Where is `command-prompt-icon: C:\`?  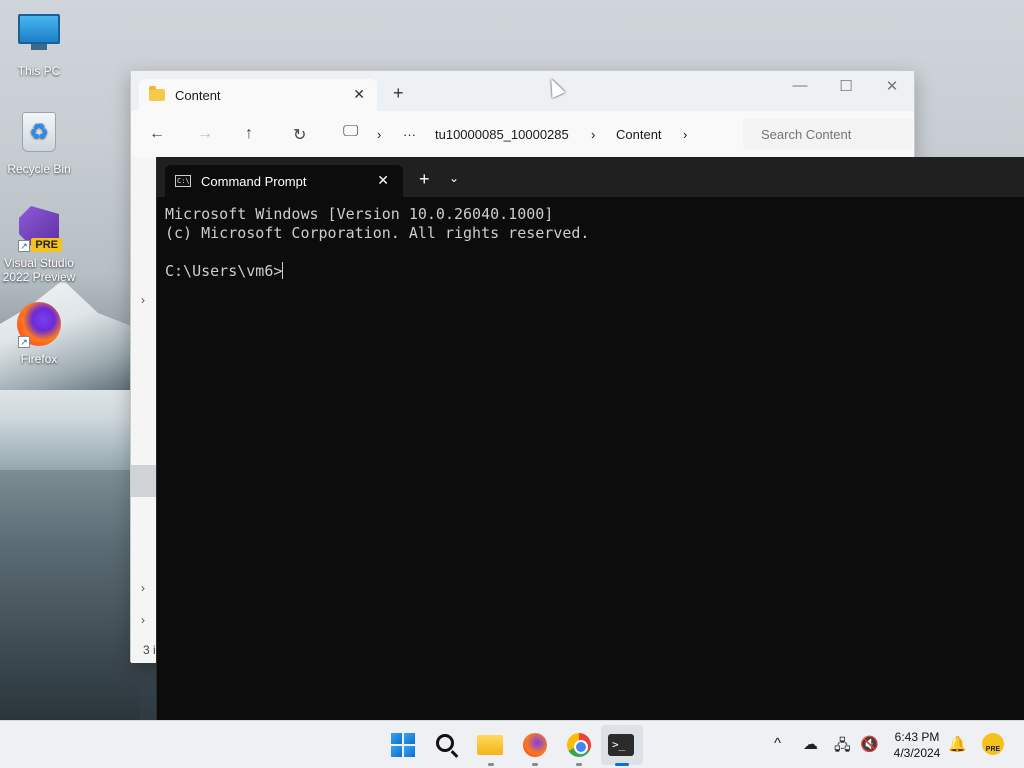 command-prompt-icon: C:\ is located at coordinates (183, 181).